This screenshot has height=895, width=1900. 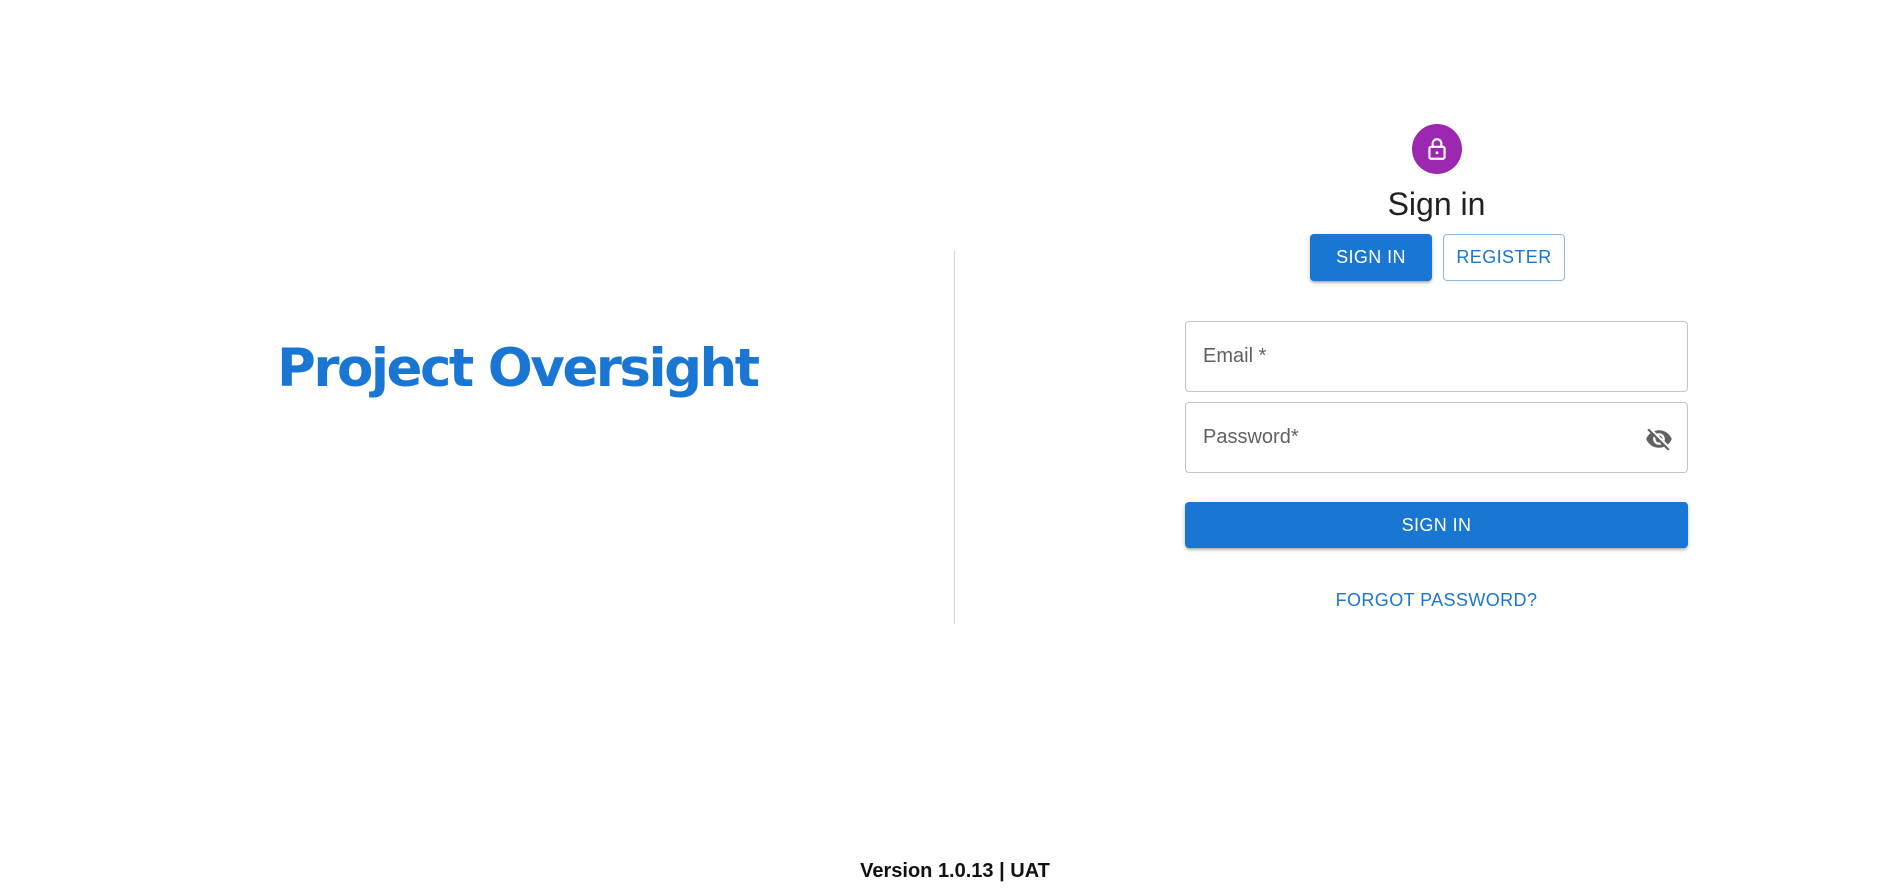 I want to click on page-title: Sign in, so click(x=1436, y=204).